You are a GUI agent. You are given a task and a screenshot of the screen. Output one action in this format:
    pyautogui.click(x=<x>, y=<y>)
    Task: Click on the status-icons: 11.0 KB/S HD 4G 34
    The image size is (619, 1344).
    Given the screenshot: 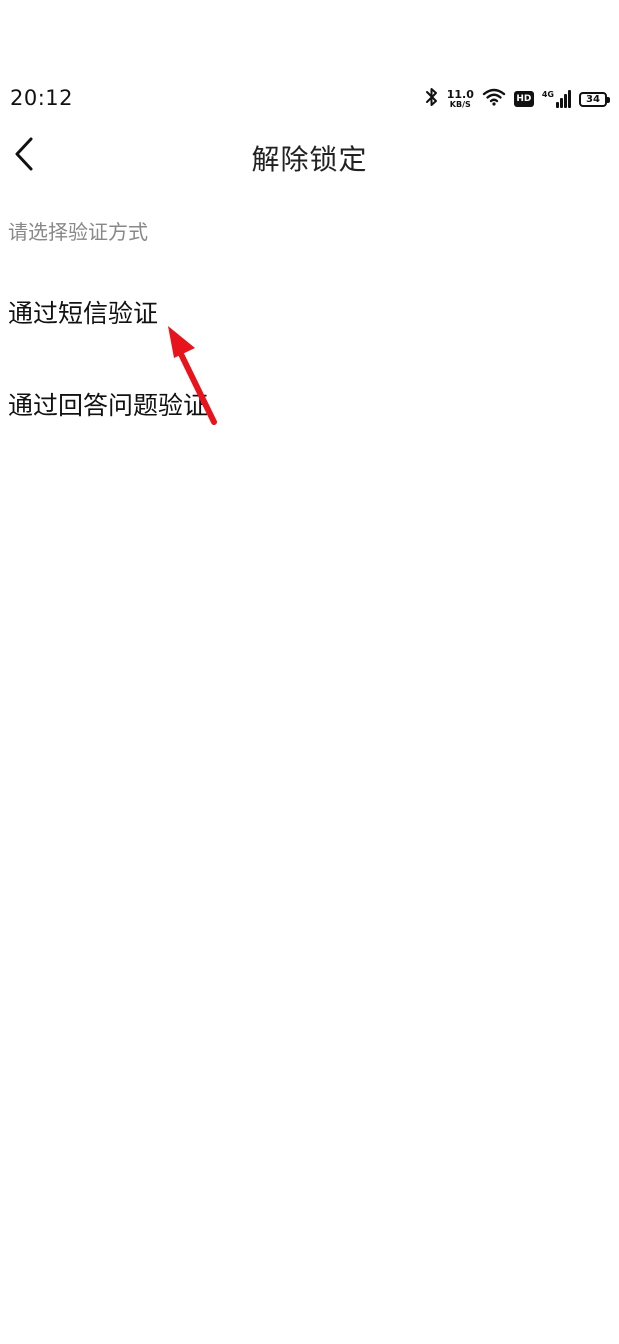 What is the action you would take?
    pyautogui.click(x=517, y=99)
    